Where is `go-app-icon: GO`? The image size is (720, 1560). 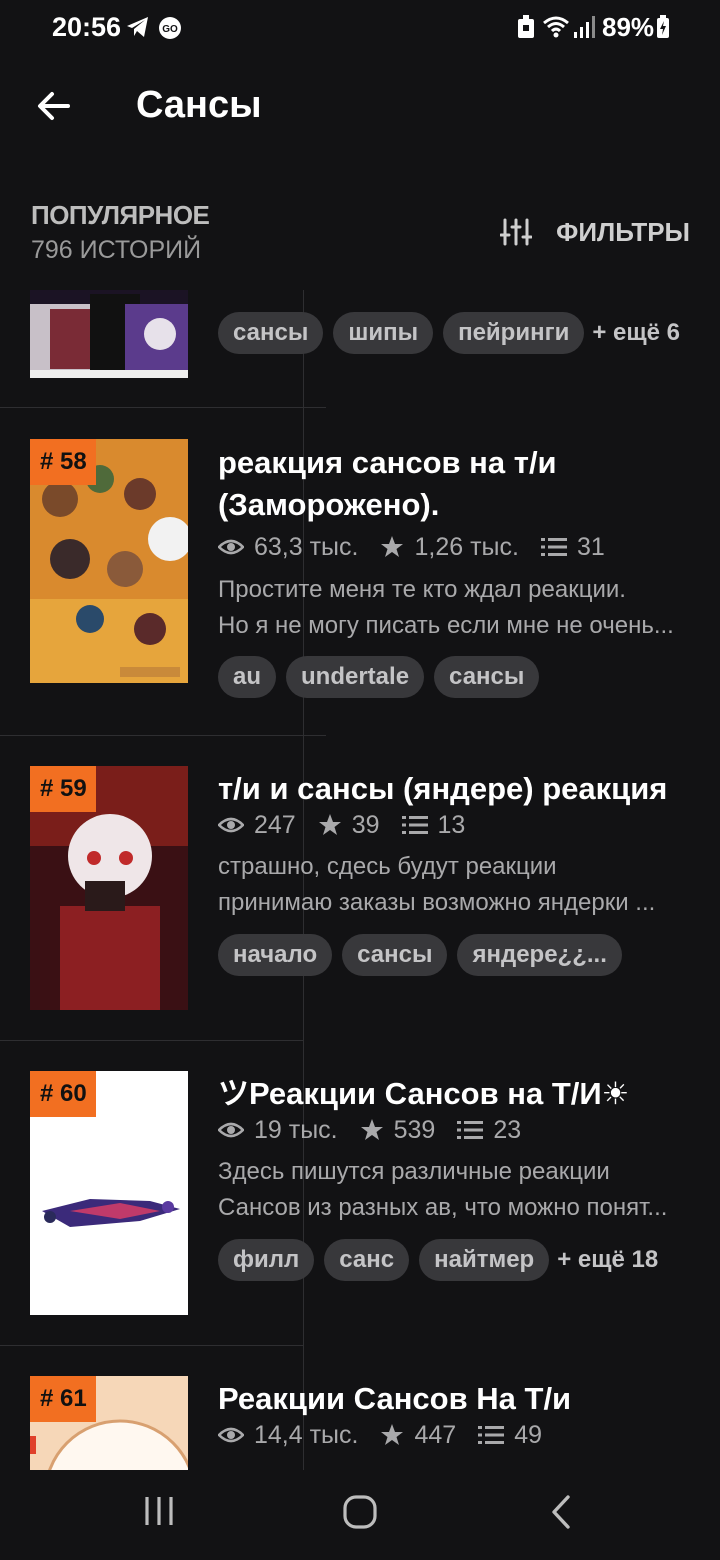 go-app-icon: GO is located at coordinates (170, 28).